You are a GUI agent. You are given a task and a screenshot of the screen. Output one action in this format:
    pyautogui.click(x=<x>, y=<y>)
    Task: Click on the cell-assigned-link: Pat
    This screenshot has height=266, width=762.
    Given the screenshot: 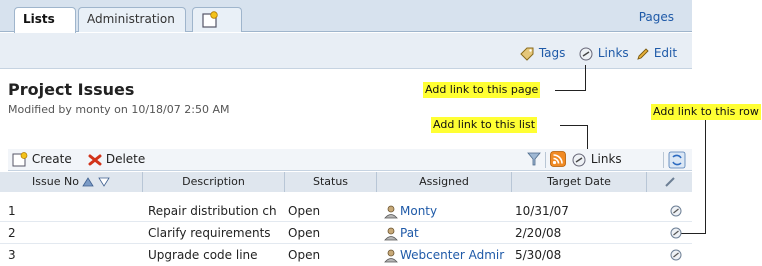 What is the action you would take?
    pyautogui.click(x=455, y=233)
    